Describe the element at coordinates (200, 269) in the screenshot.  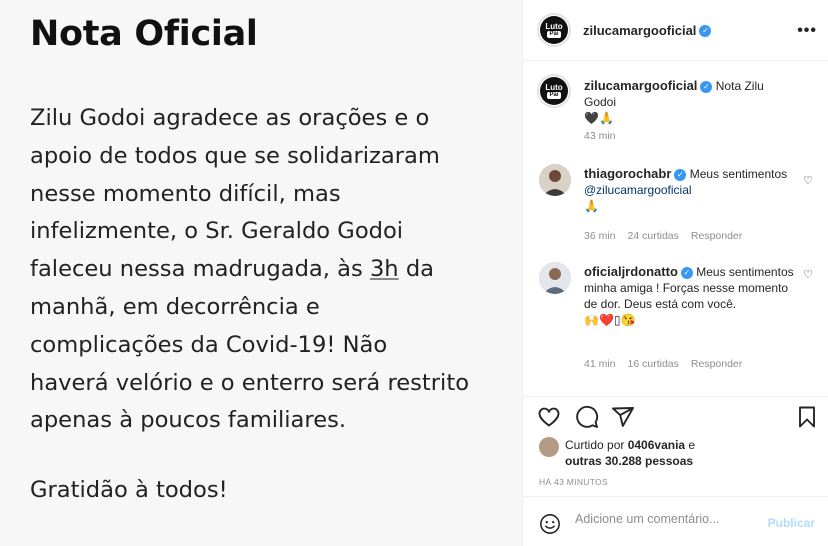
I see `note-line-text: faleceu nessa madrugada, às` at that location.